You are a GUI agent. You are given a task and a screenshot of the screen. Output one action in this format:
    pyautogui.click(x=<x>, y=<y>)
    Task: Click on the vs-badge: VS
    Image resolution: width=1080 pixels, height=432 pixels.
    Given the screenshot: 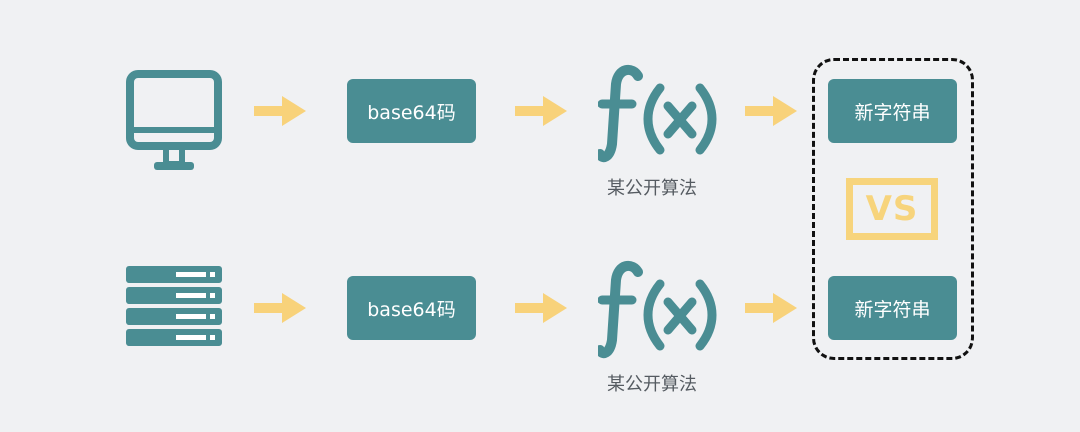 What is the action you would take?
    pyautogui.click(x=892, y=209)
    